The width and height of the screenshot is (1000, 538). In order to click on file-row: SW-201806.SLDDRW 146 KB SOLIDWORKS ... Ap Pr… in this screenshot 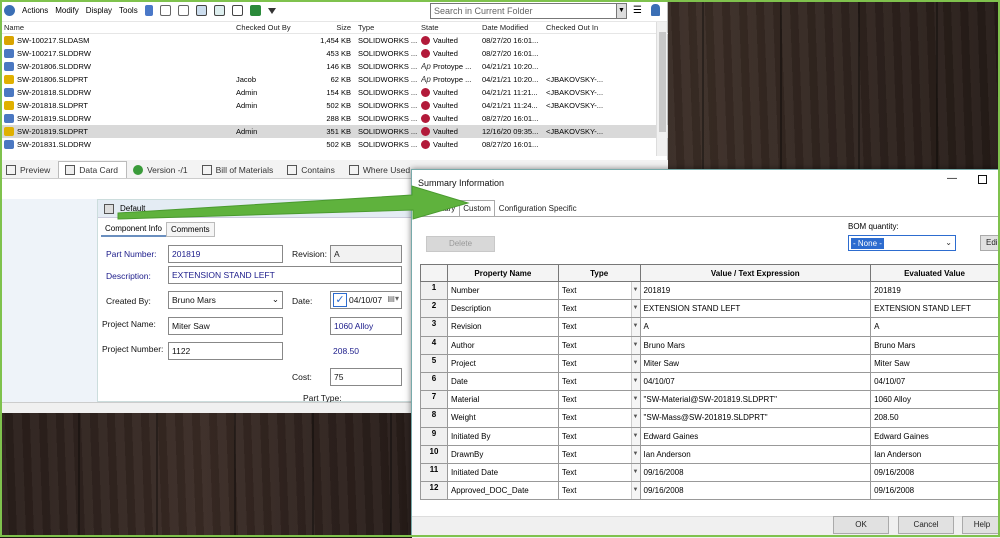, I will do `click(334, 66)`.